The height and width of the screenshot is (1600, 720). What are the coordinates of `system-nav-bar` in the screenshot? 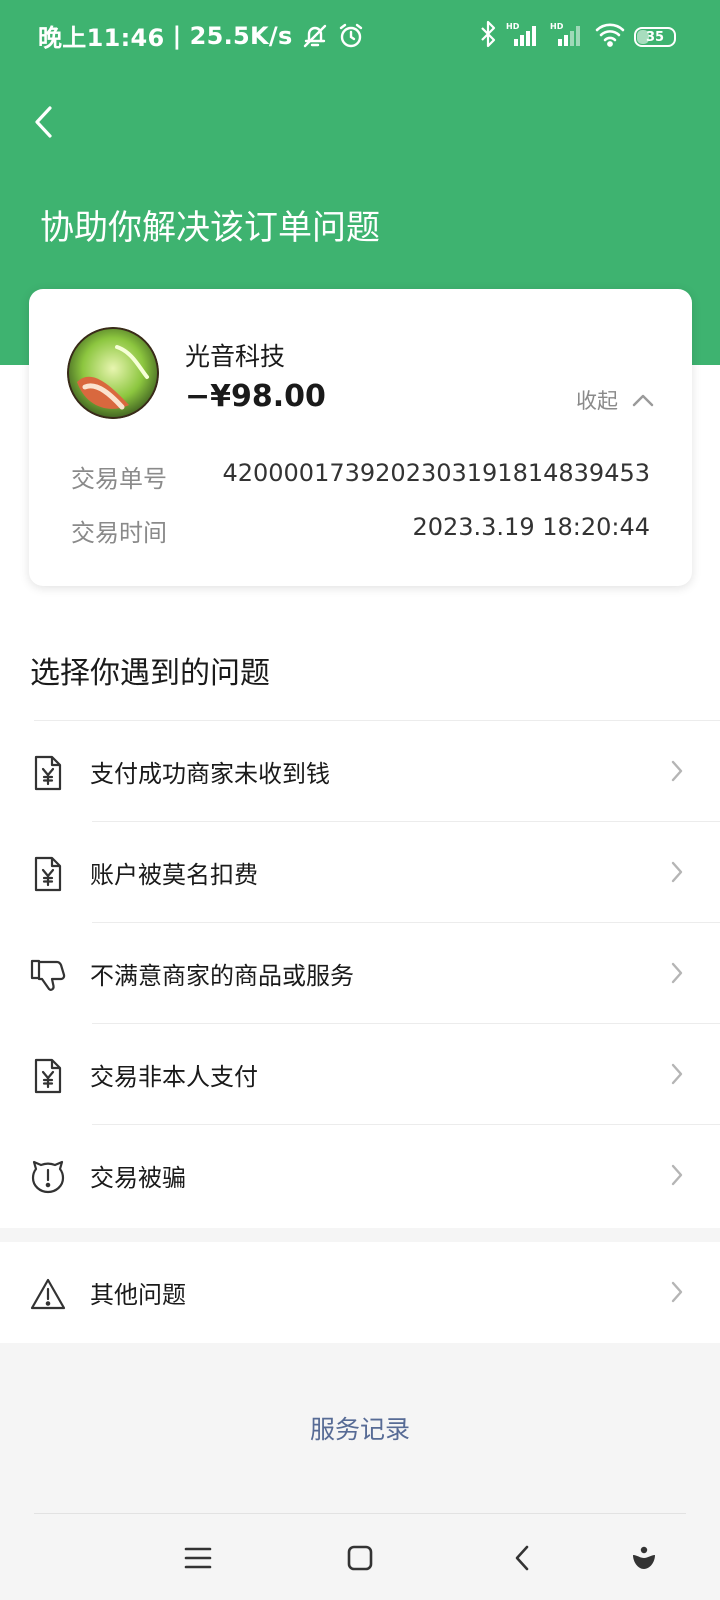 It's located at (360, 1557).